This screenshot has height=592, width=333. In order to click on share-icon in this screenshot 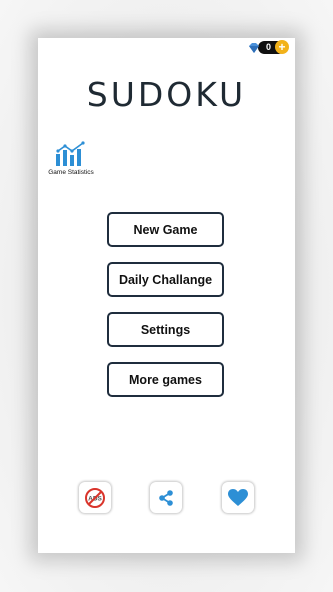, I will do `click(166, 497)`.